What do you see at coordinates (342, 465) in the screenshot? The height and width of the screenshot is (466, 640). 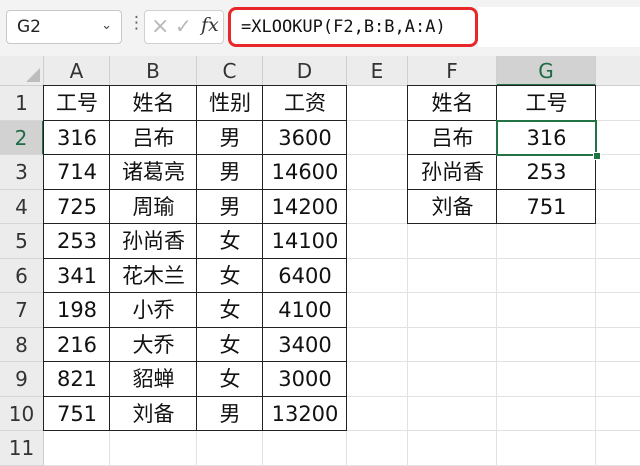 I see `gridline` at bounding box center [342, 465].